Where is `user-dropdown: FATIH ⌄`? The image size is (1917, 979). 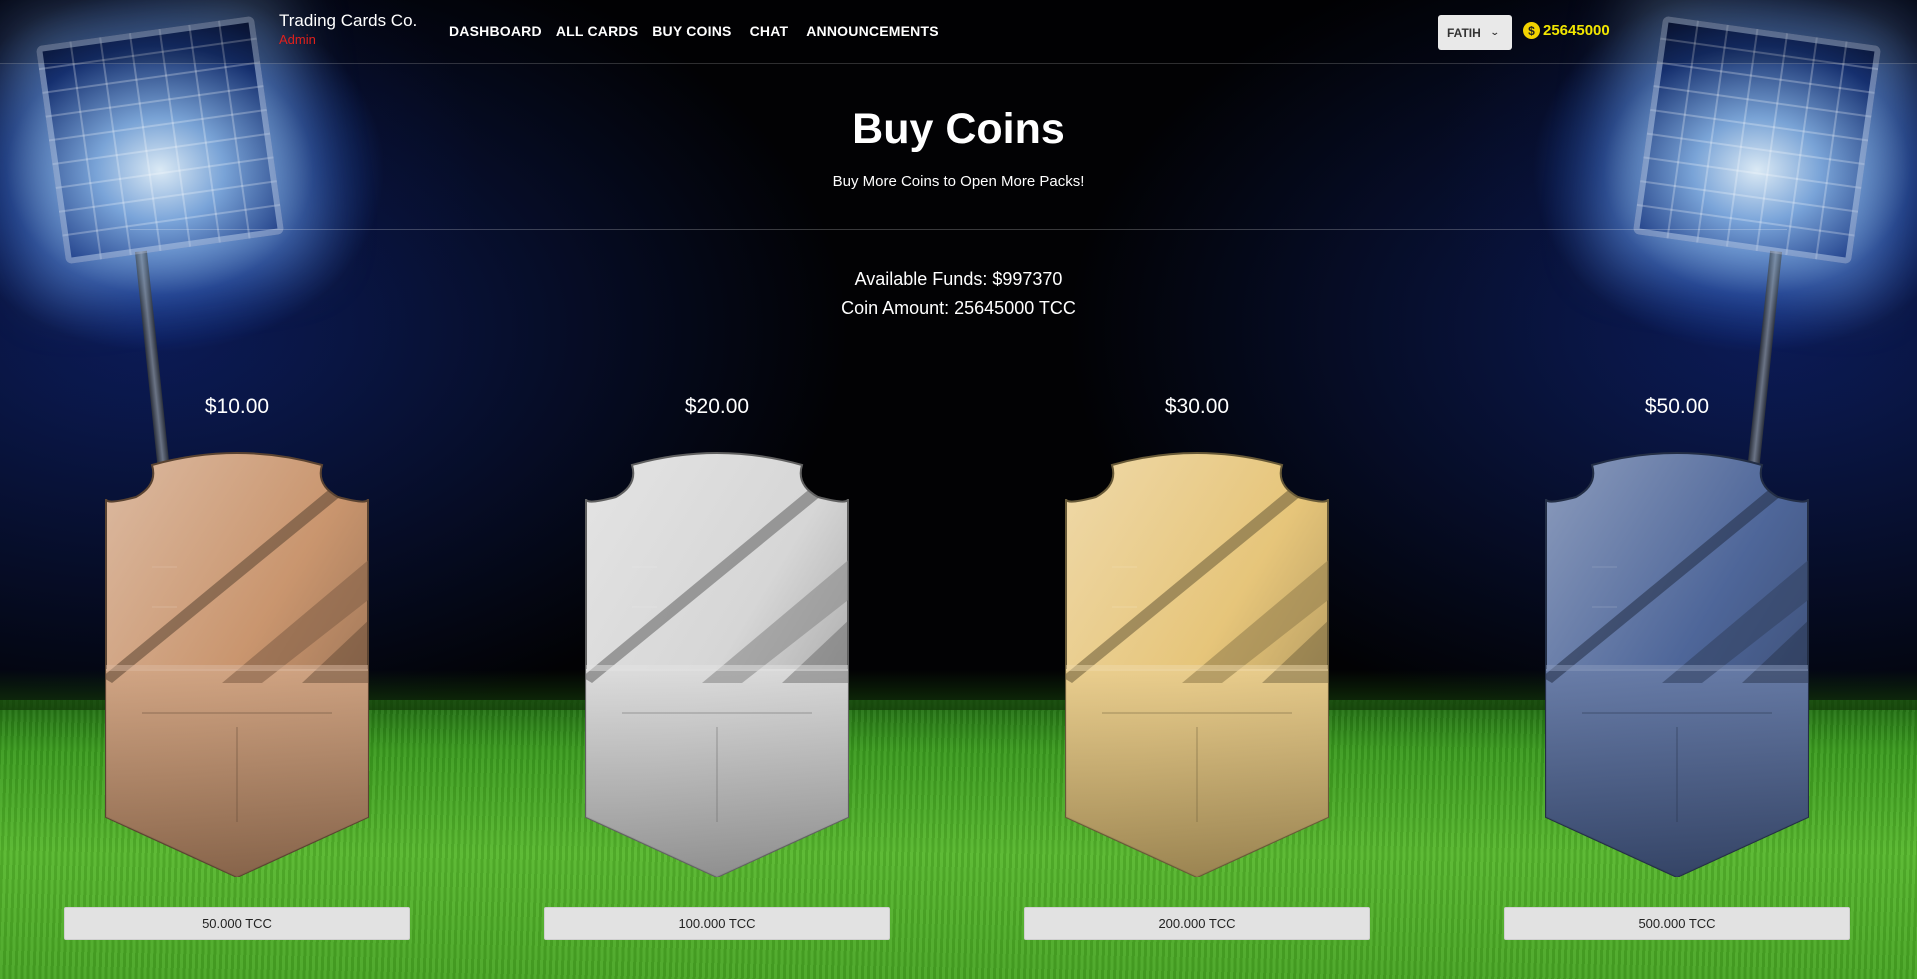 user-dropdown: FATIH ⌄ is located at coordinates (1475, 32).